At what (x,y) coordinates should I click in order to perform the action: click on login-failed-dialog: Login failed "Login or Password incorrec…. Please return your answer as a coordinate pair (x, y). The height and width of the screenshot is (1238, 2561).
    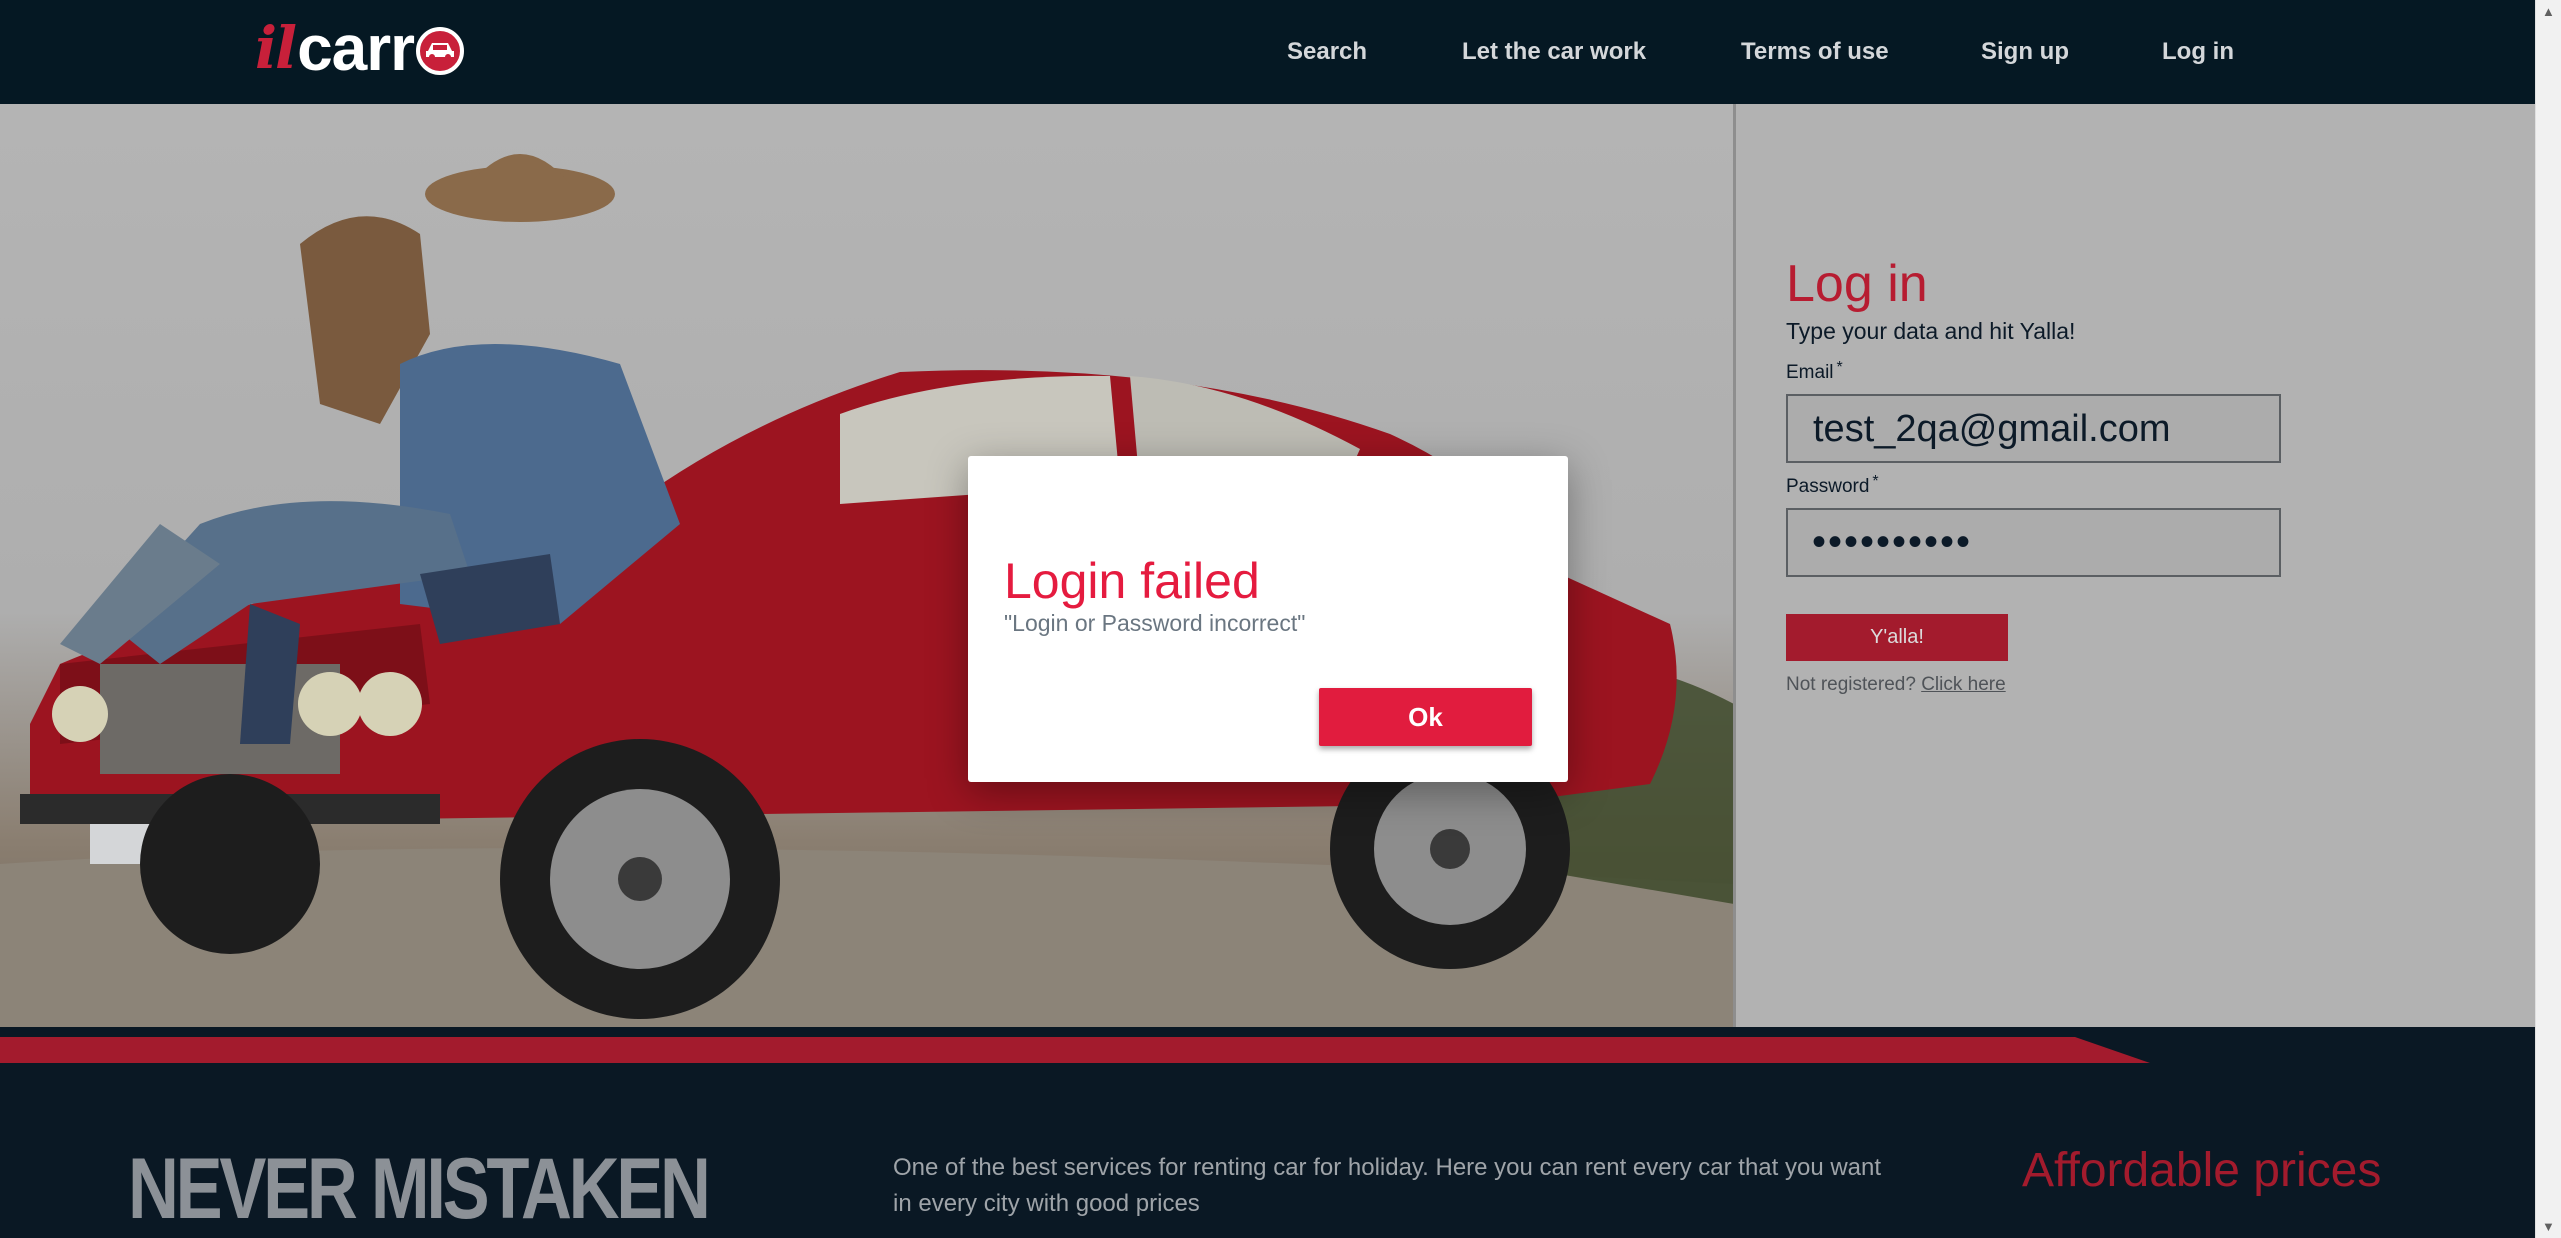
    Looking at the image, I should click on (1268, 619).